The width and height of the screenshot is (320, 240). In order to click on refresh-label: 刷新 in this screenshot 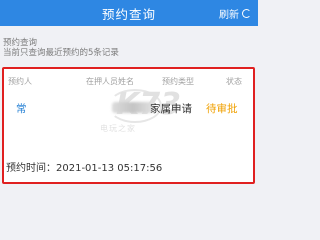, I will do `click(229, 15)`.